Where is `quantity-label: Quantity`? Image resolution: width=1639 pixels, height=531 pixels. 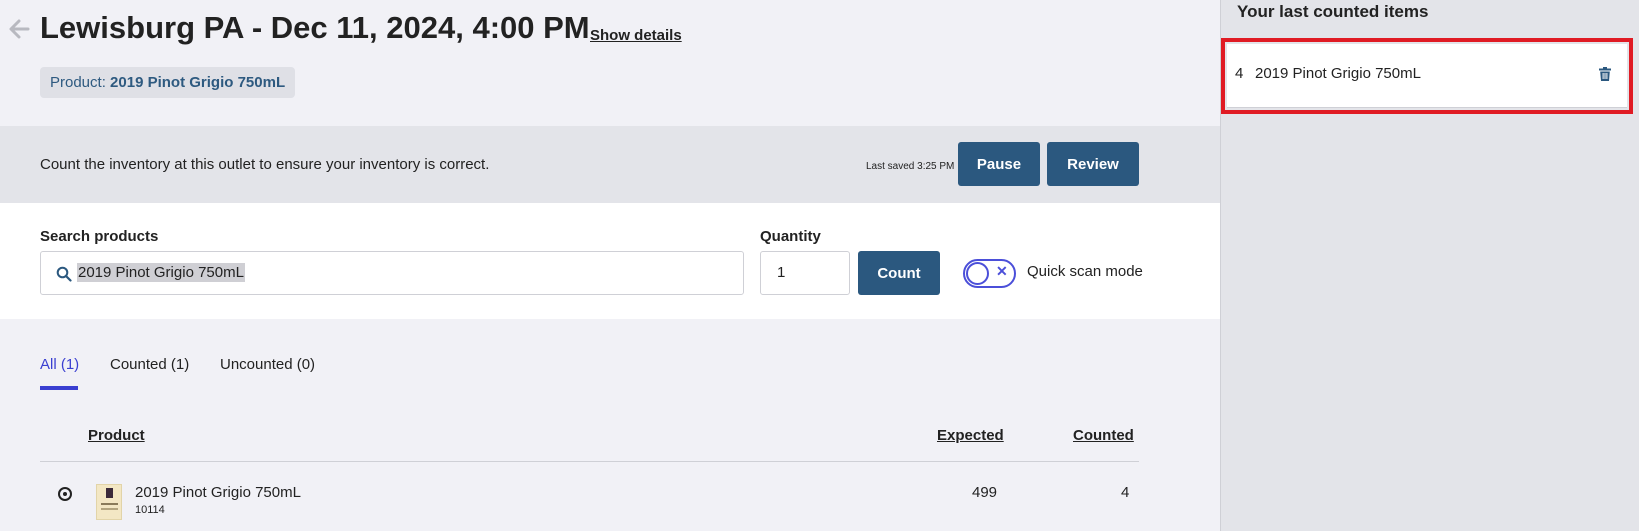
quantity-label: Quantity is located at coordinates (790, 236).